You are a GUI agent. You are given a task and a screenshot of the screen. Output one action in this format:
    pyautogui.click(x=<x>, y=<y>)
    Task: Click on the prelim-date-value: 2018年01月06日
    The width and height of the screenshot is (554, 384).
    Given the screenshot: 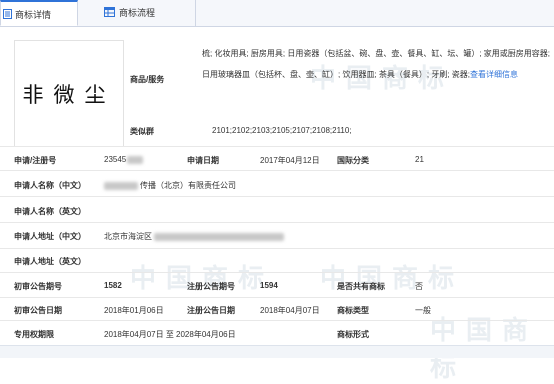 What is the action you would take?
    pyautogui.click(x=134, y=310)
    